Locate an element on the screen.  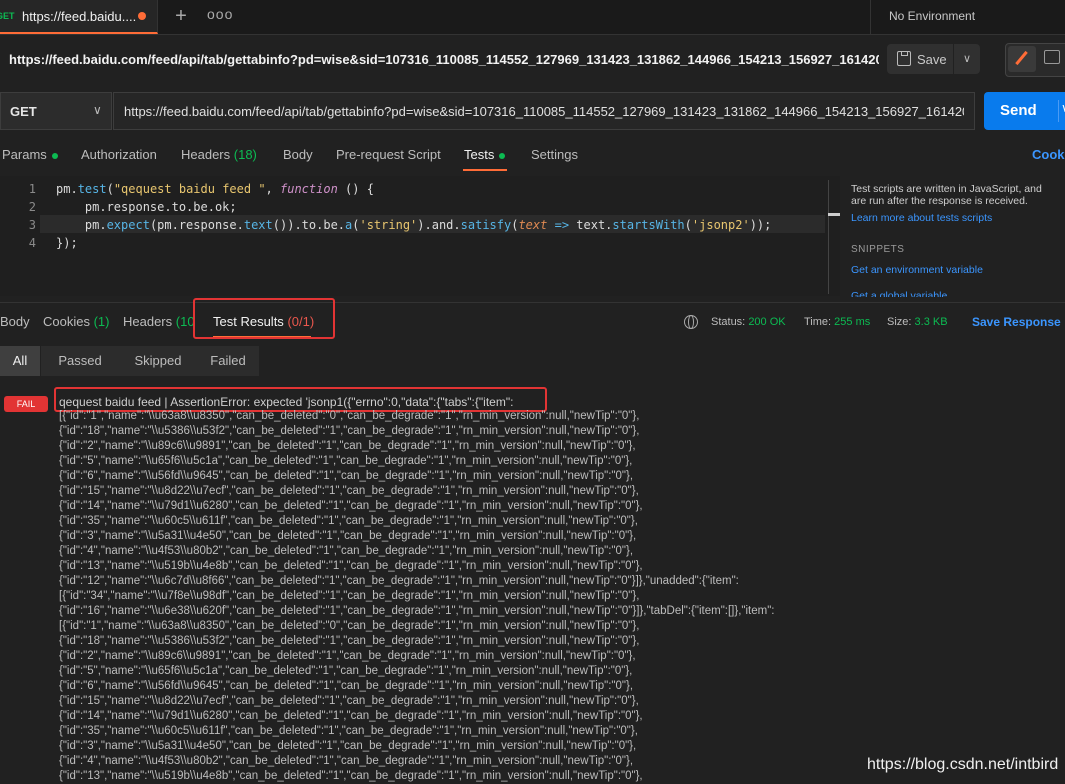
filter-failed: Failed is located at coordinates (228, 361).